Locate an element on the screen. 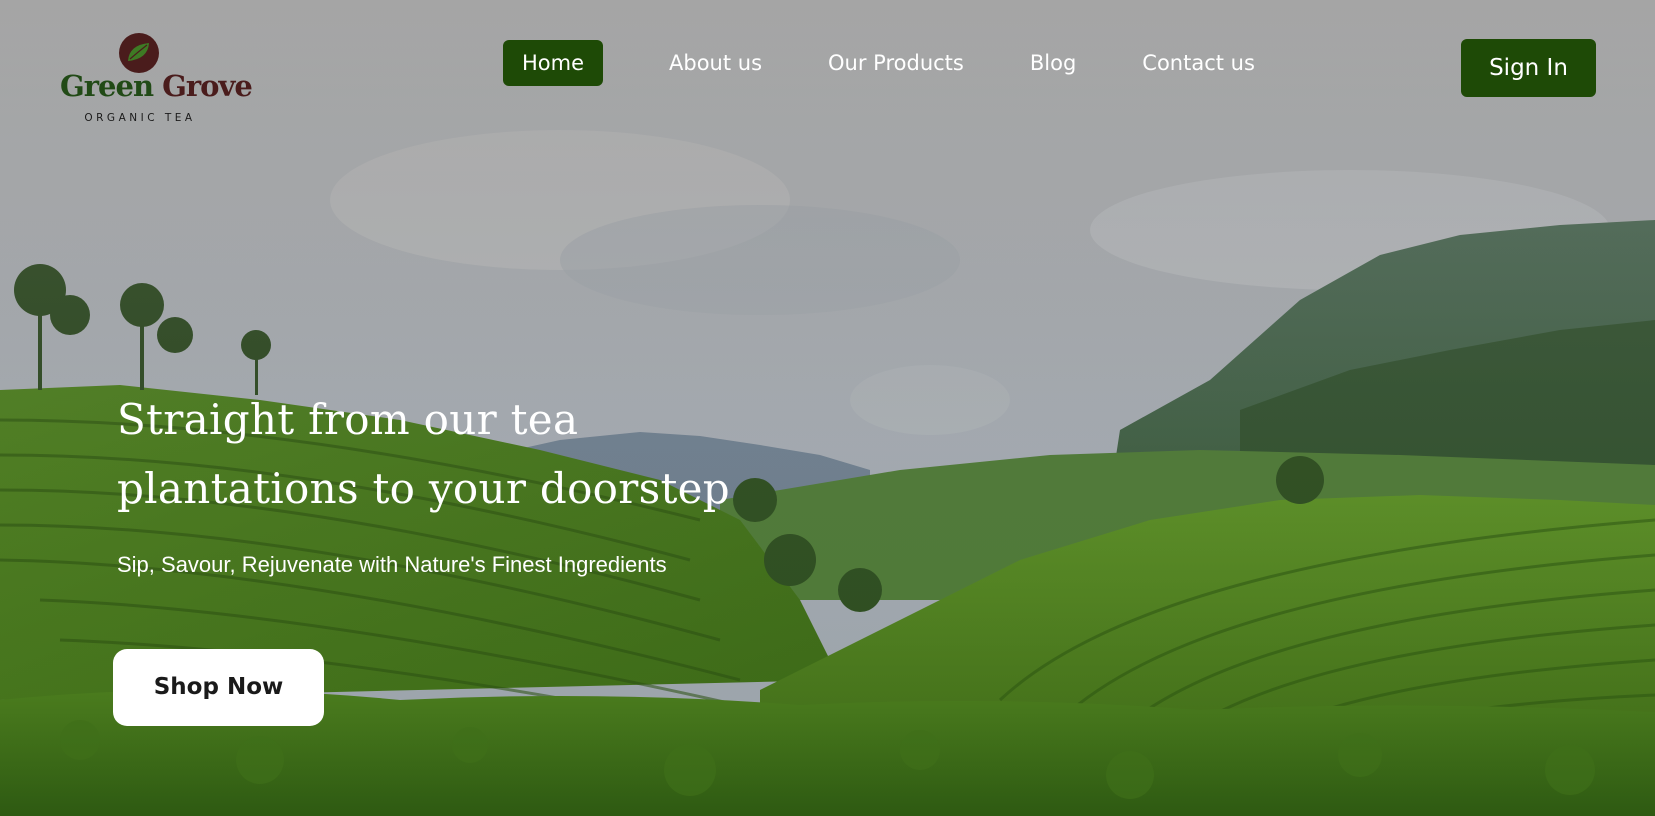 Image resolution: width=1655 pixels, height=816 pixels. brand-name-word1: Green is located at coordinates (107, 86).